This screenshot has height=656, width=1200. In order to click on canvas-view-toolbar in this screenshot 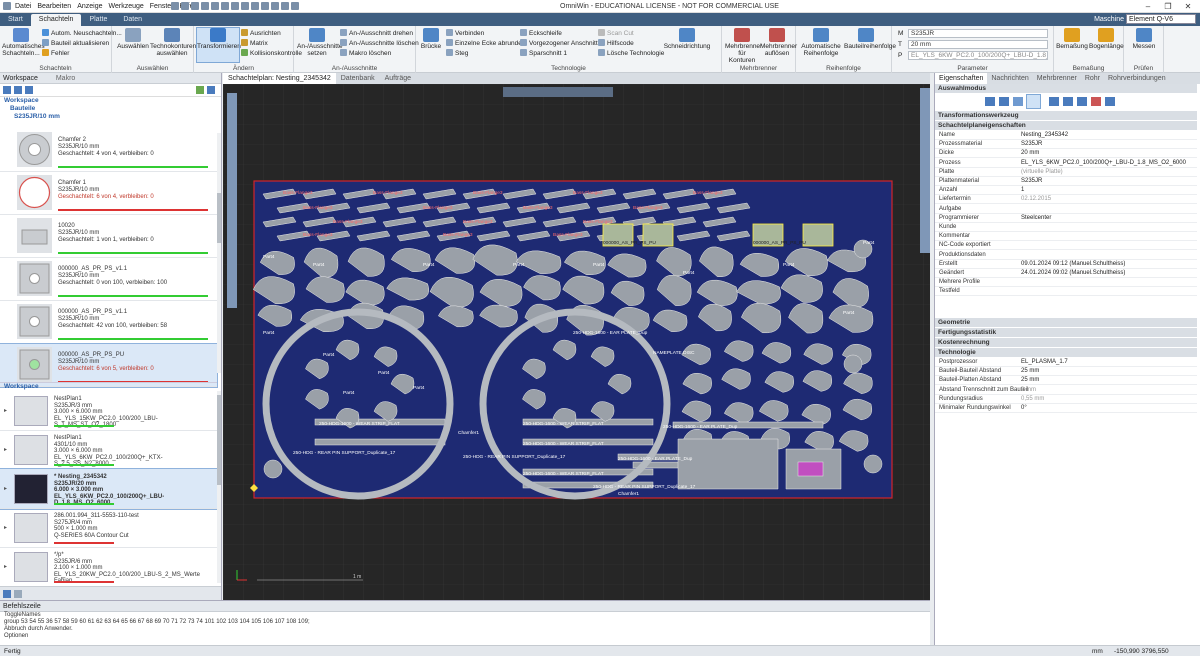, I will do `click(558, 92)`.